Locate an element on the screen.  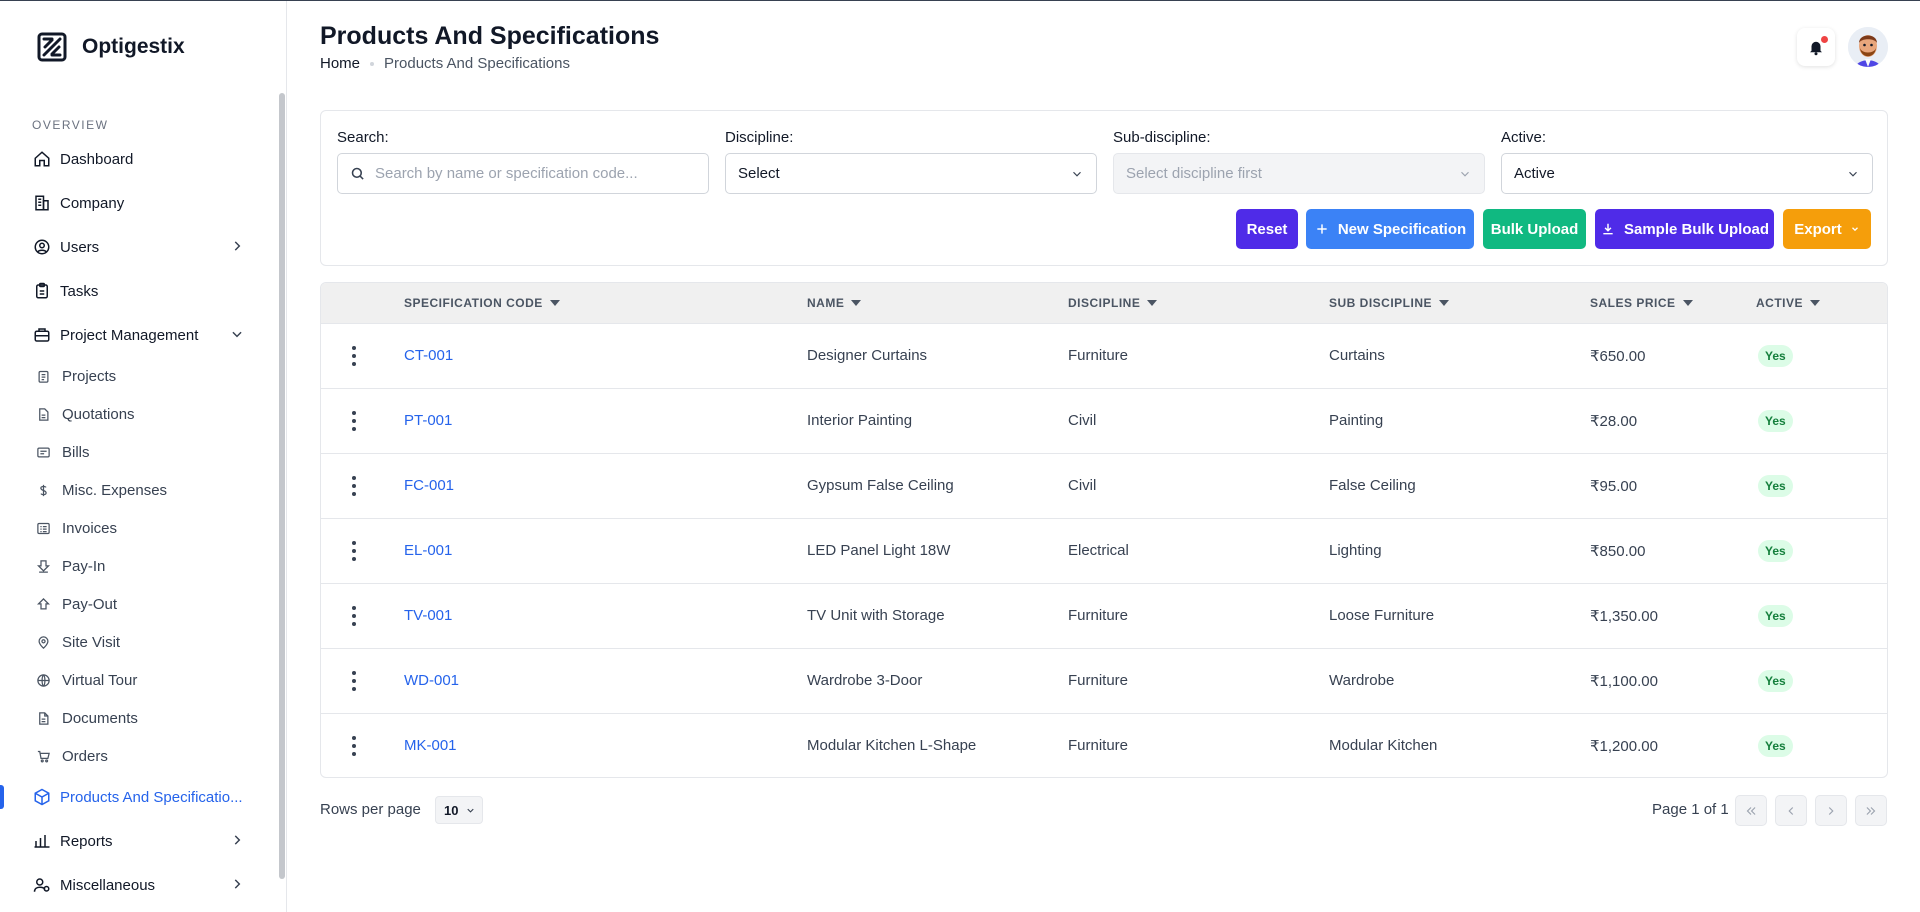
sidebar-subitem-bills: Bills is located at coordinates (139, 452).